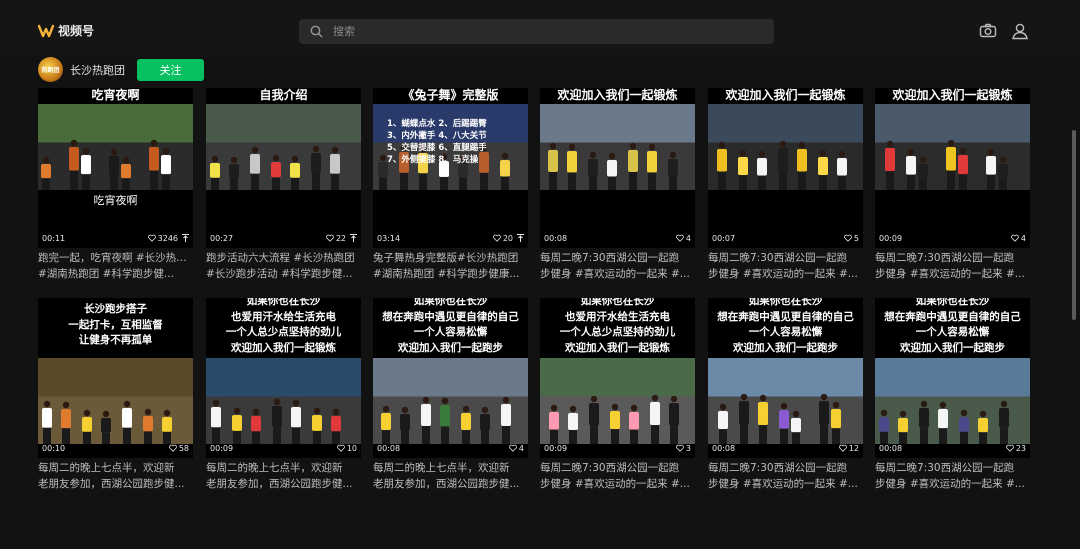  Describe the element at coordinates (283, 168) in the screenshot. I see `video-thumbnail: 自我介绍 00:27 22` at that location.